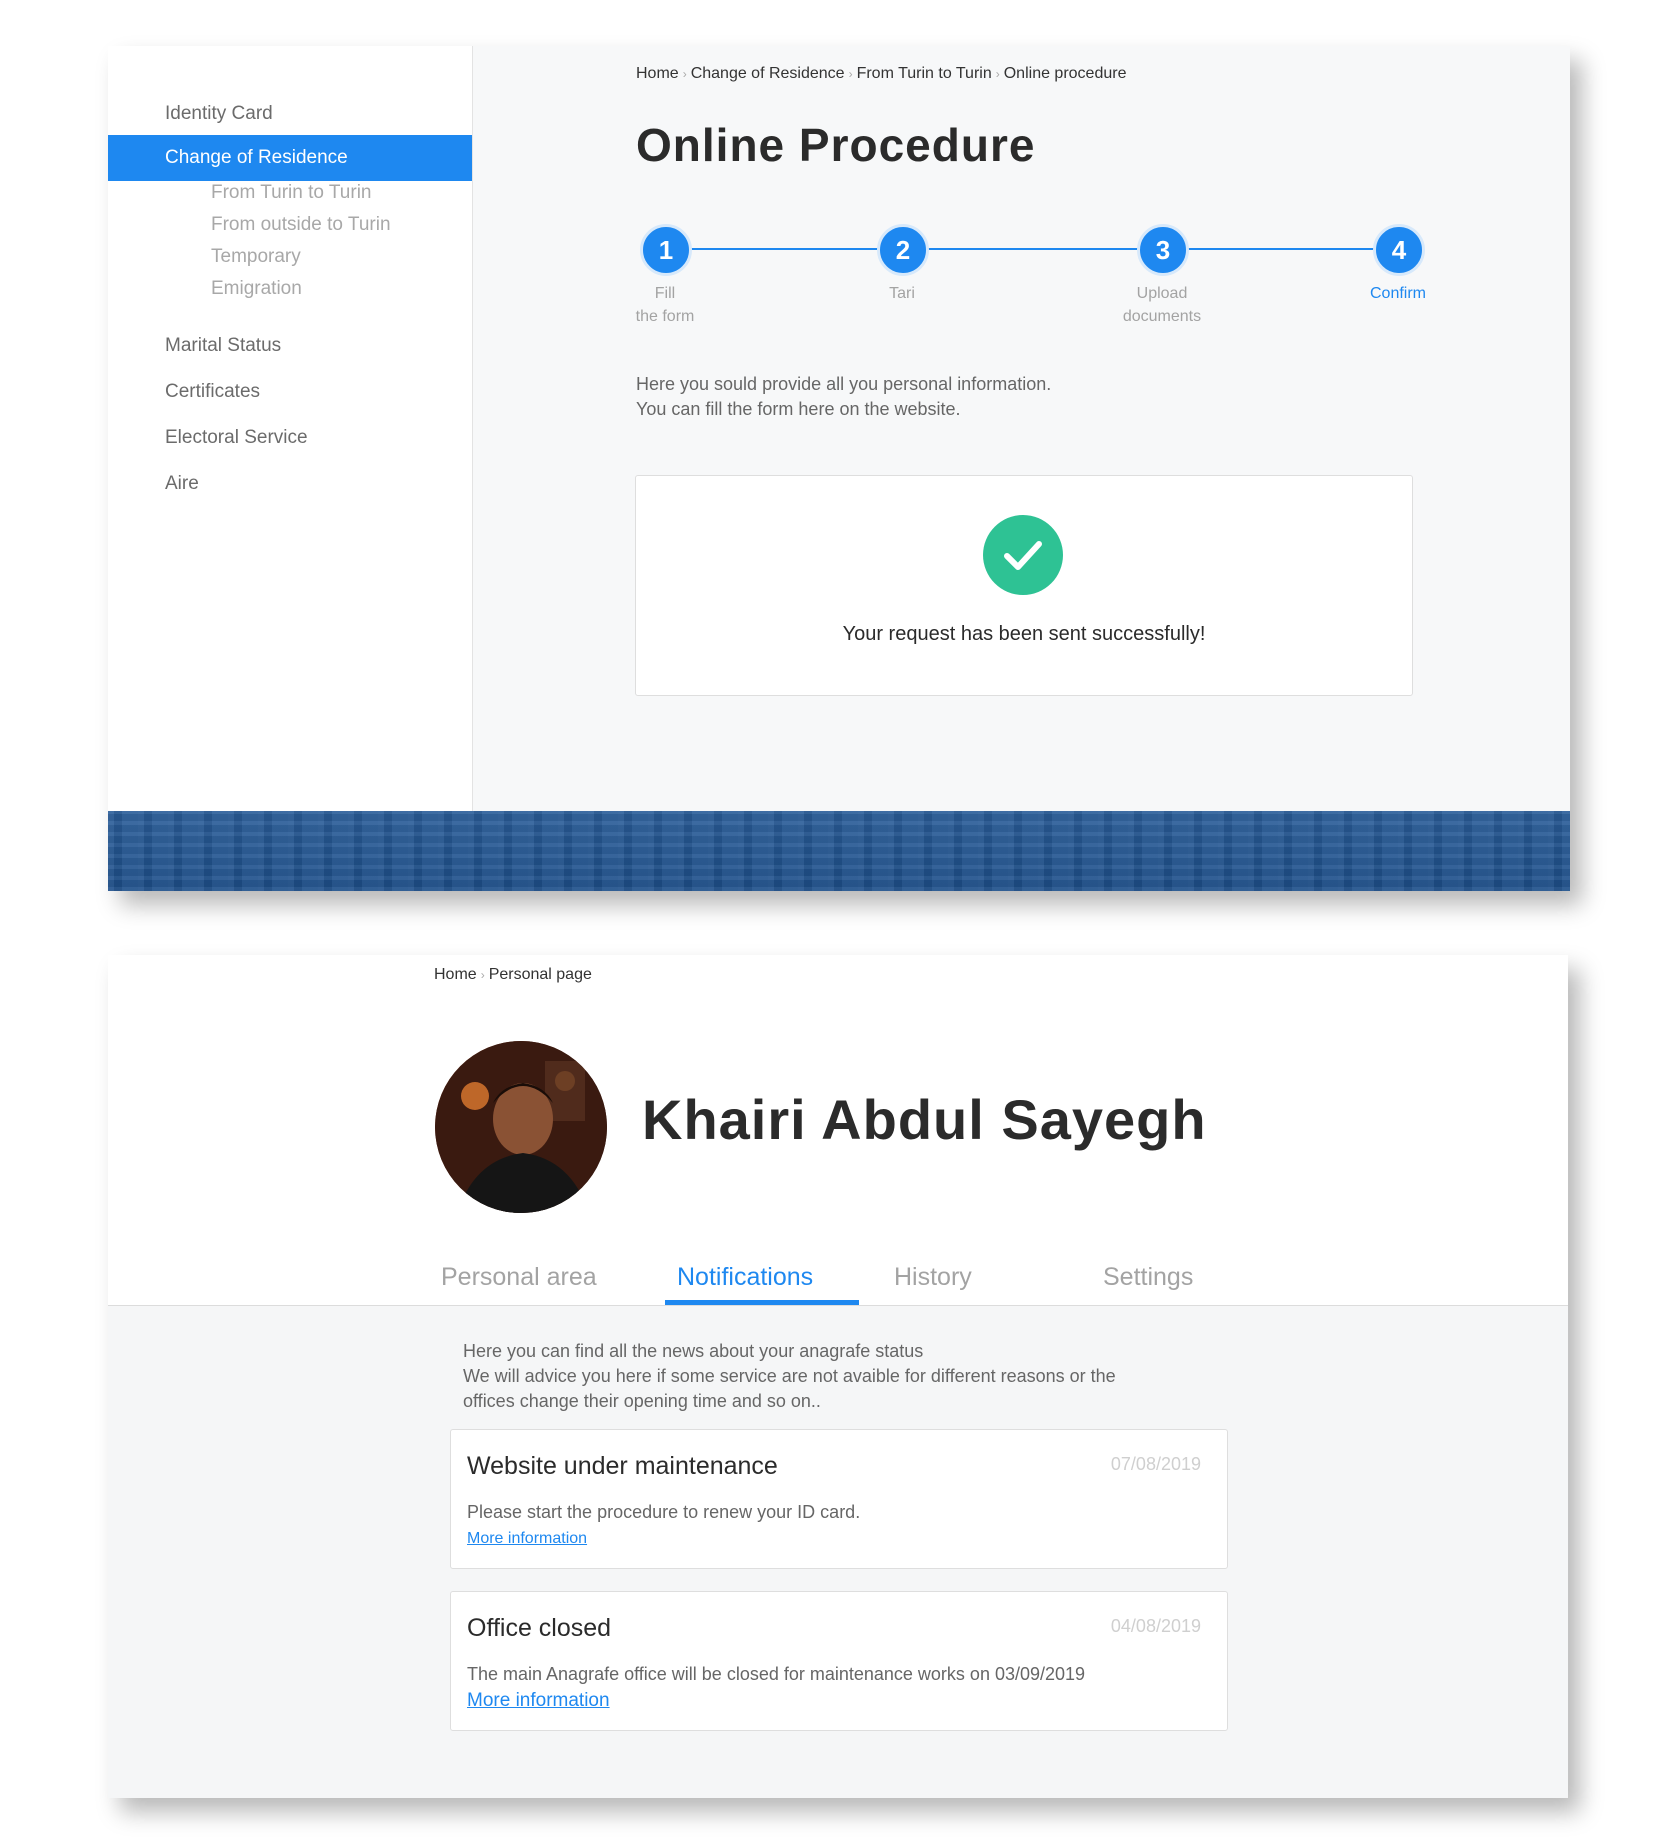 Image resolution: width=1668 pixels, height=1848 pixels. What do you see at coordinates (924, 73) in the screenshot?
I see `breadcrumb-from-turin-to-turin: From Turin to Turin` at bounding box center [924, 73].